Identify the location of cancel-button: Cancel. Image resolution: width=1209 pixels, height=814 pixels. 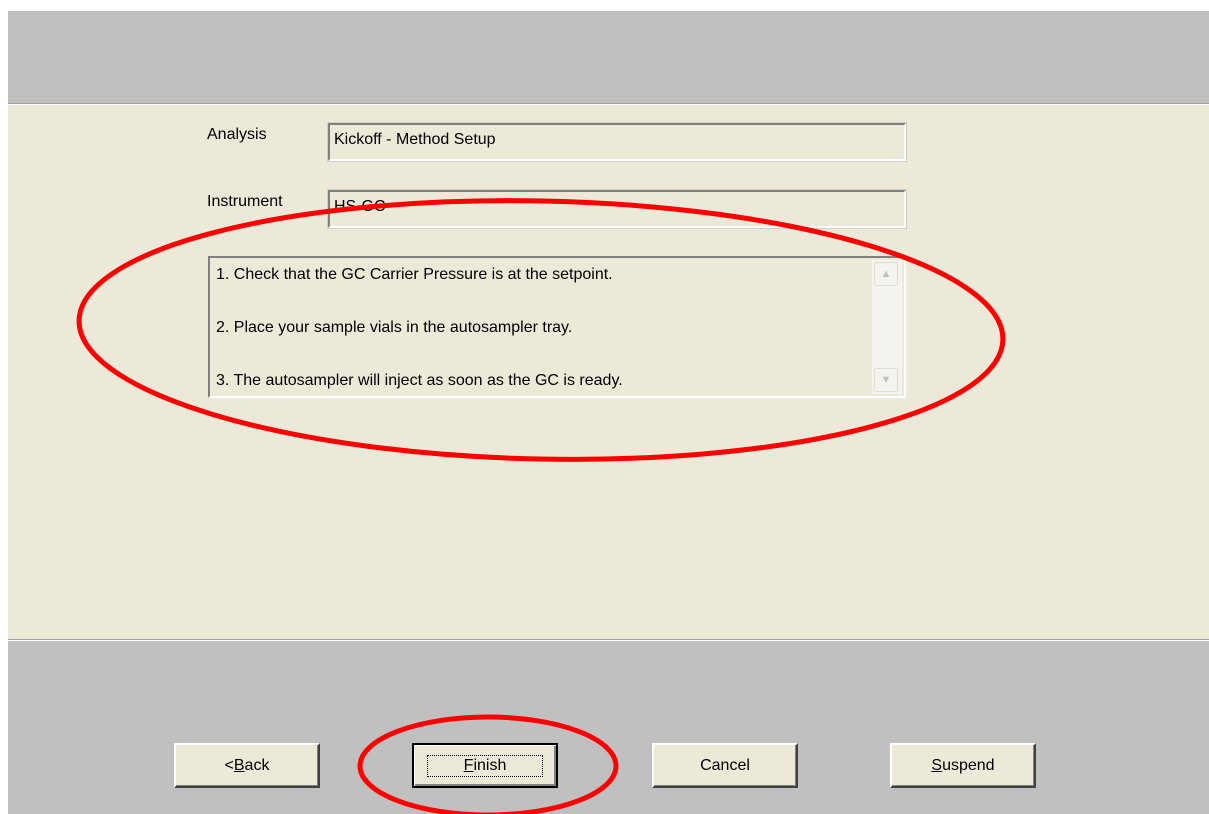
(725, 765).